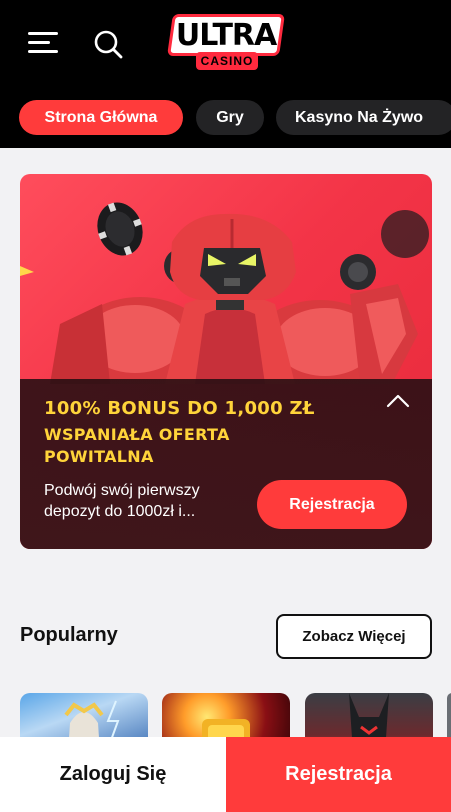 The height and width of the screenshot is (812, 451). Describe the element at coordinates (69, 635) in the screenshot. I see `section-title-popular: Popularny` at that location.